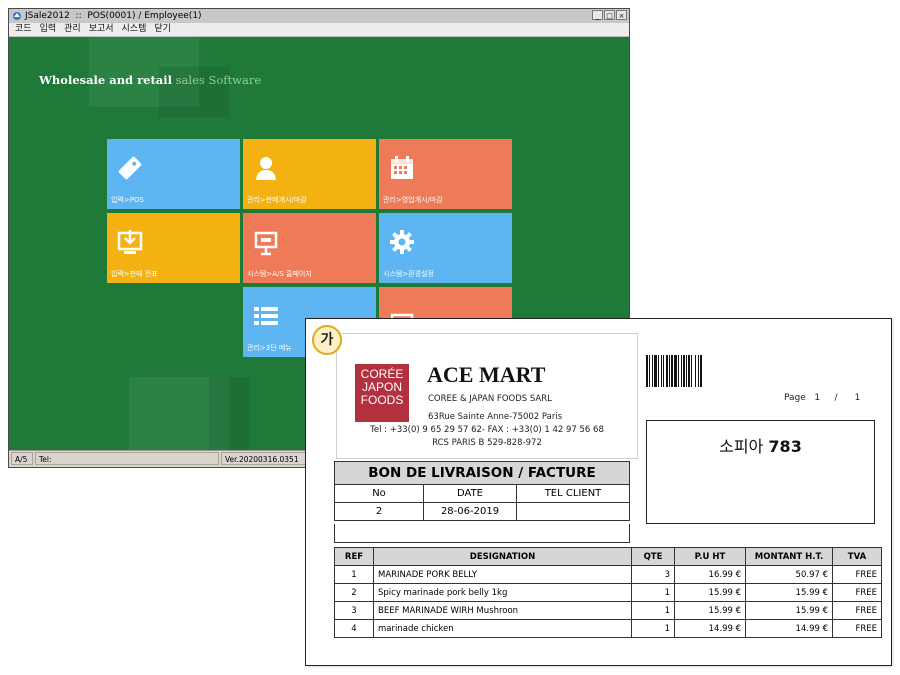 The height and width of the screenshot is (675, 900). What do you see at coordinates (653, 574) in the screenshot?
I see `cell-qte: 3` at bounding box center [653, 574].